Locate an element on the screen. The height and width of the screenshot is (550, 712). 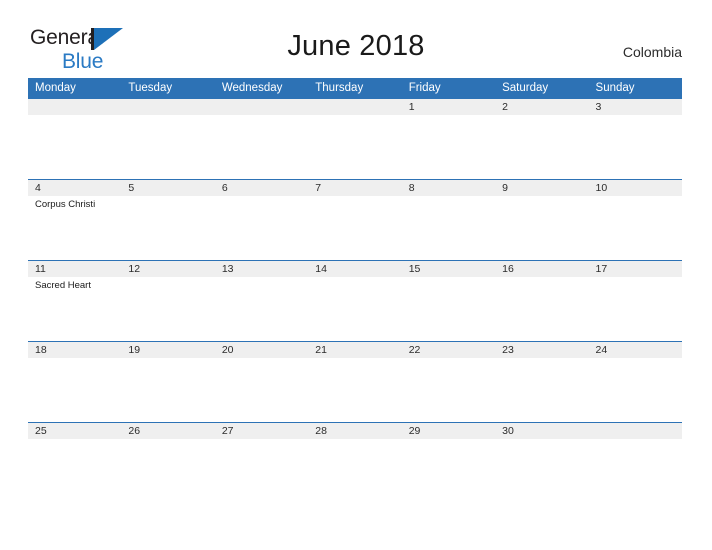
day-number: 8 is located at coordinates (448, 187).